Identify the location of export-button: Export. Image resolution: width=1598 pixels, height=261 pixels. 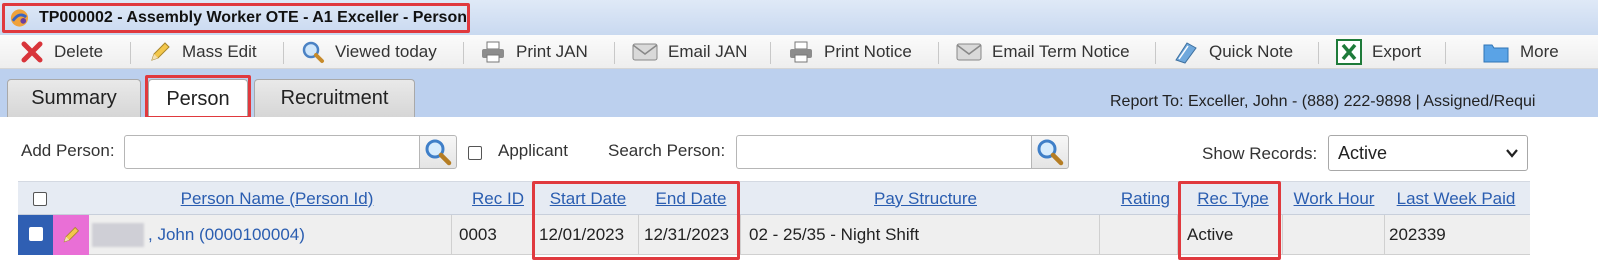
(1378, 52).